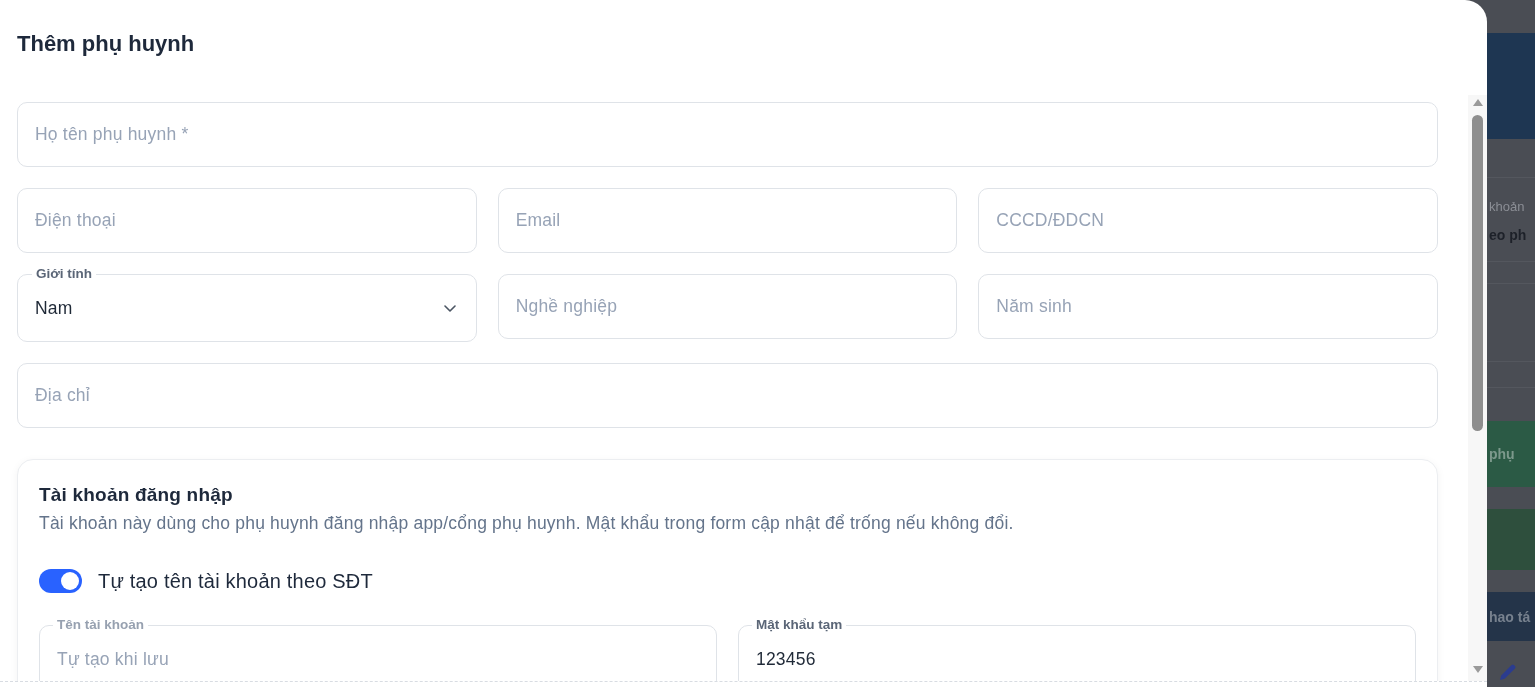 This screenshot has width=1535, height=687. Describe the element at coordinates (60, 581) in the screenshot. I see `toggle-switch` at that location.